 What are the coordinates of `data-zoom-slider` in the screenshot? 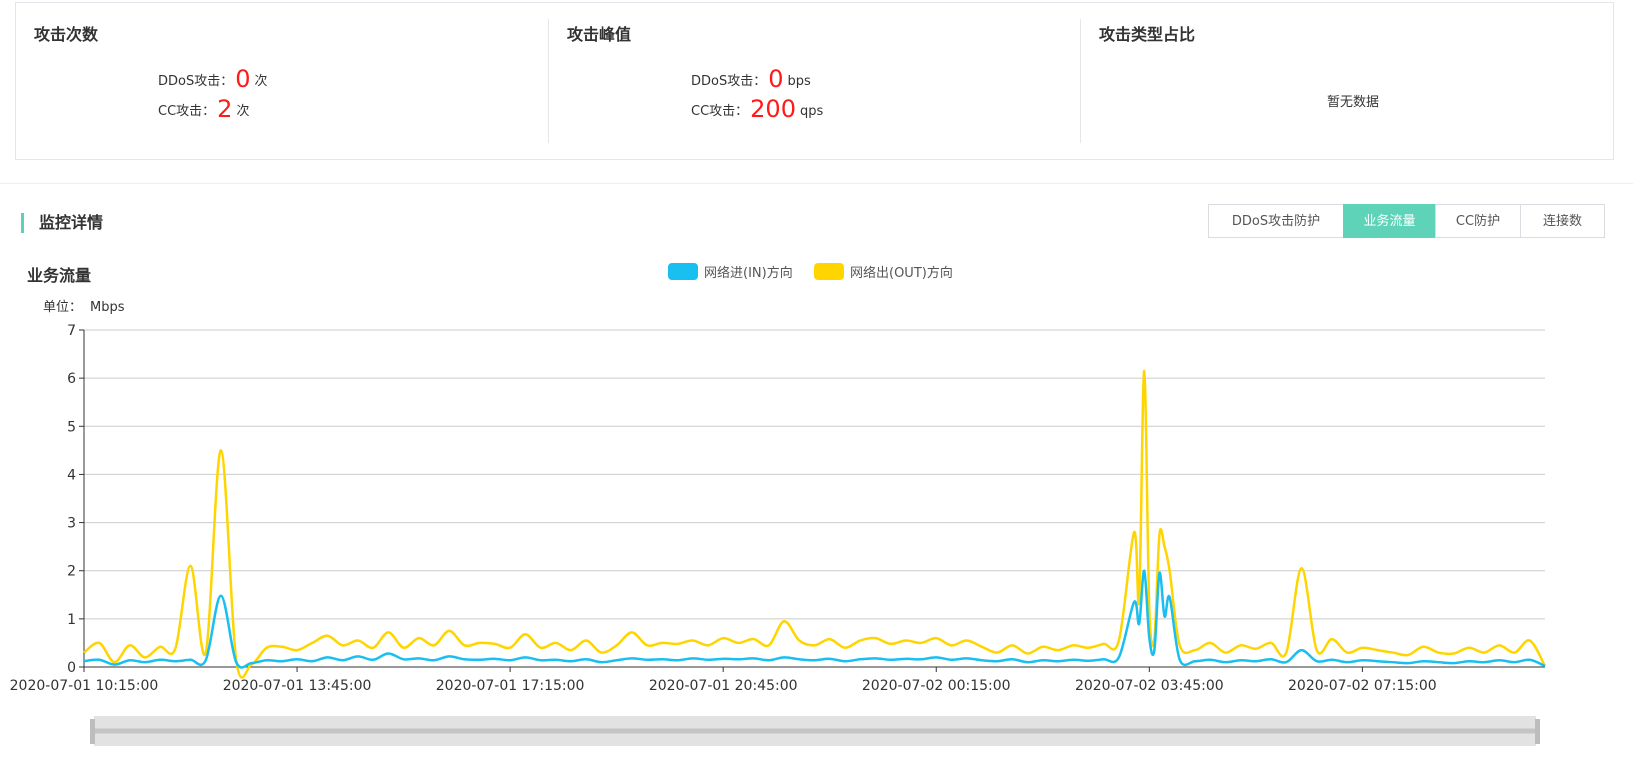 It's located at (815, 731).